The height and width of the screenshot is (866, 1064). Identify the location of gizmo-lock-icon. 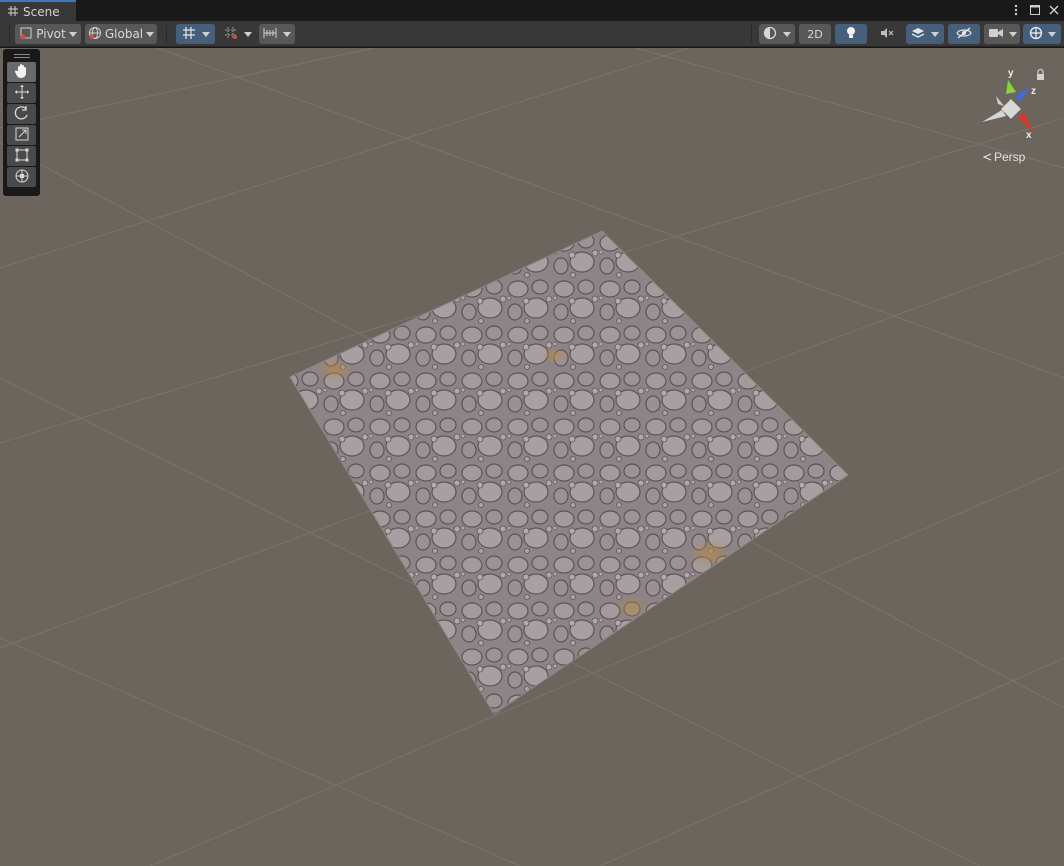
(1040, 74).